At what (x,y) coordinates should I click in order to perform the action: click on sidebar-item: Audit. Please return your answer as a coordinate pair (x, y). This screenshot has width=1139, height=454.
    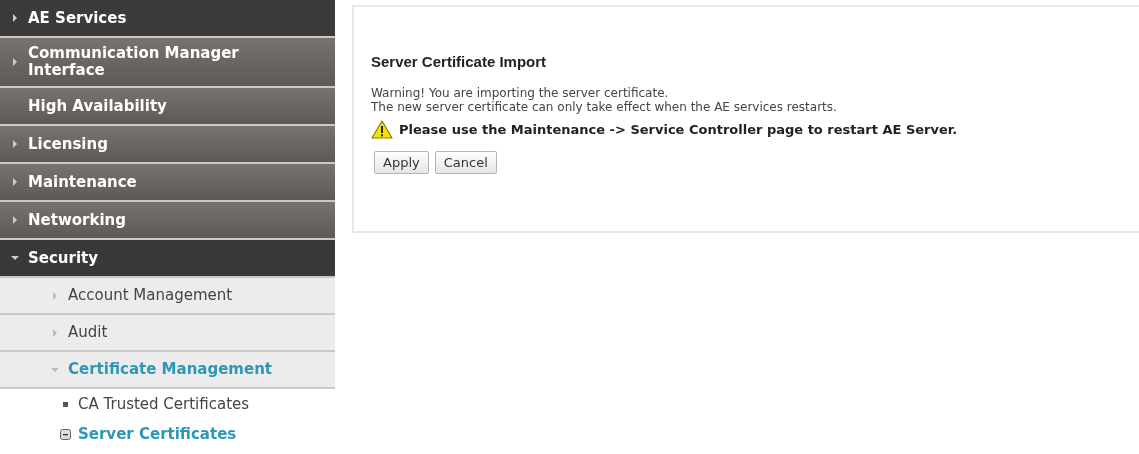
    Looking at the image, I should click on (167, 333).